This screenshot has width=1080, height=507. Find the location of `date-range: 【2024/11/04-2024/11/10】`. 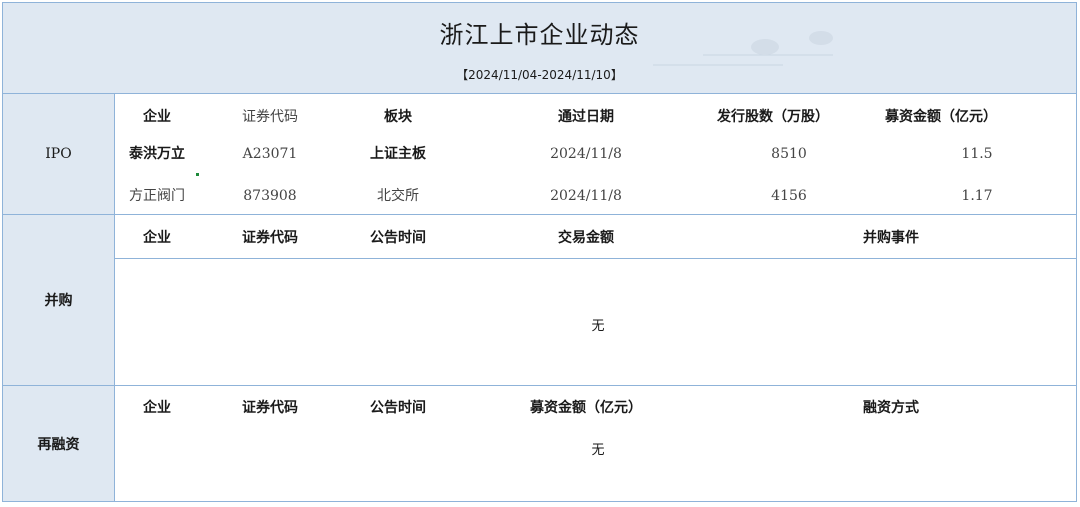

date-range: 【2024/11/04-2024/11/10】 is located at coordinates (539, 75).